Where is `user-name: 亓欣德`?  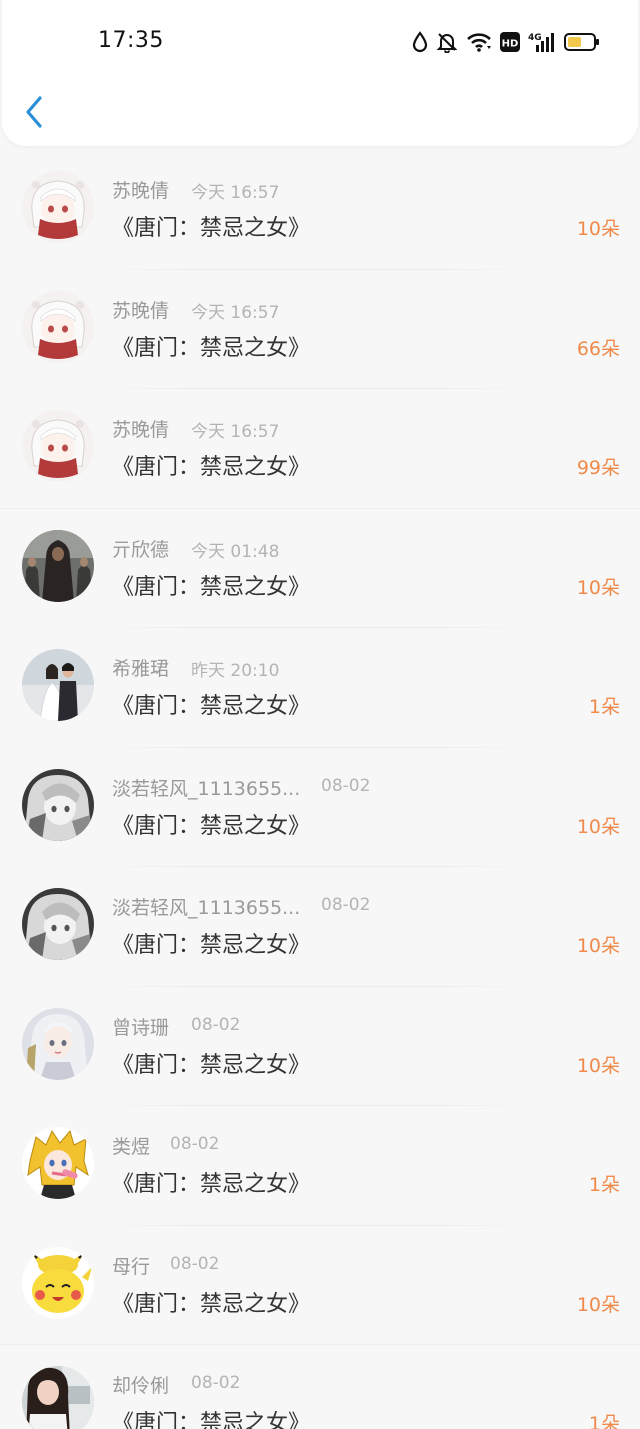
user-name: 亓欣德 is located at coordinates (141, 549).